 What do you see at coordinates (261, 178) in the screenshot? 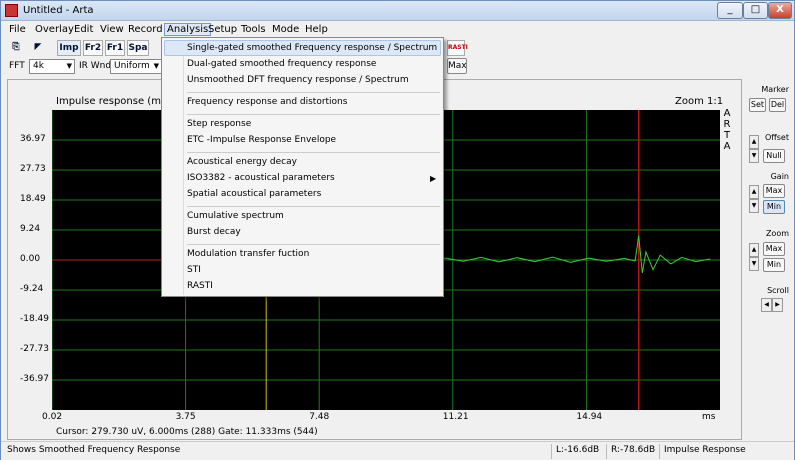
I see `menu-item-iso3382: ISO3382 - acoustical parameters` at bounding box center [261, 178].